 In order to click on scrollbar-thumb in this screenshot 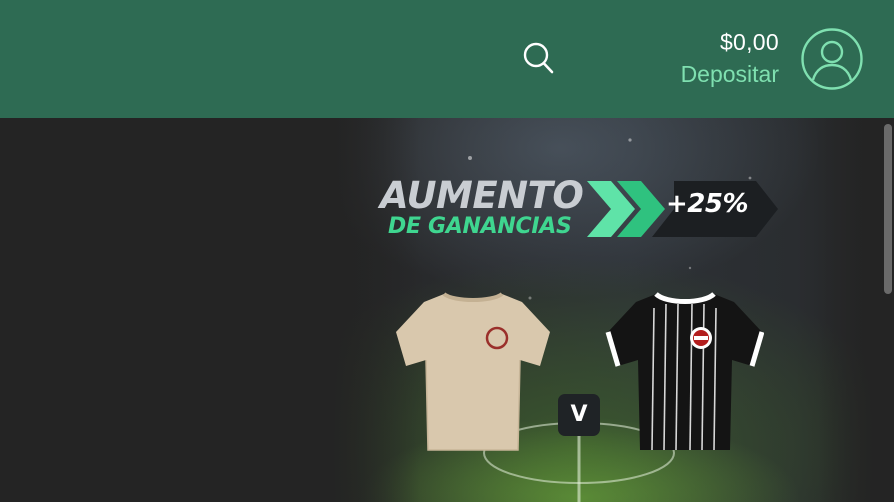, I will do `click(888, 209)`.